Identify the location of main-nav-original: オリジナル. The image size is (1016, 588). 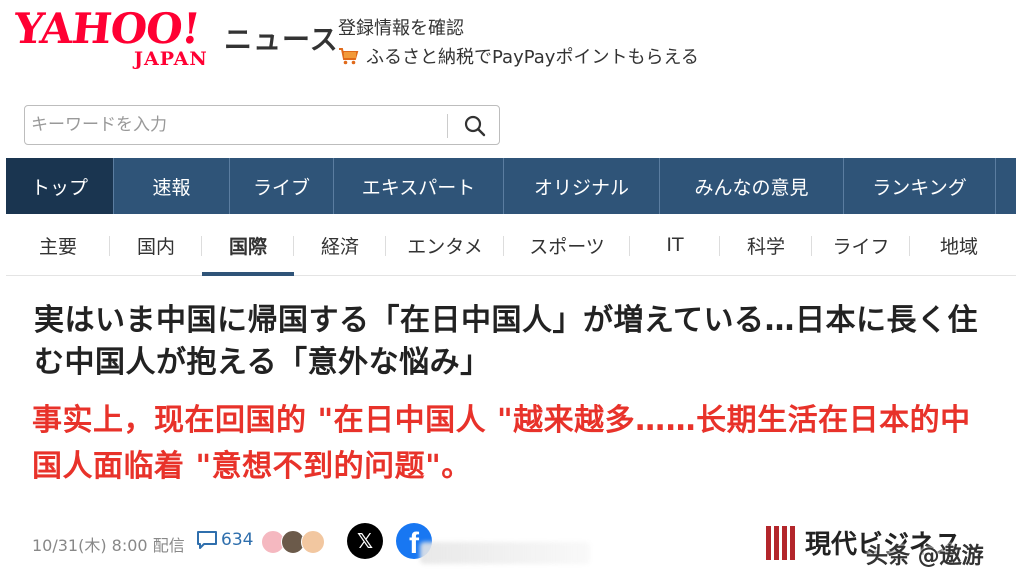
(582, 186).